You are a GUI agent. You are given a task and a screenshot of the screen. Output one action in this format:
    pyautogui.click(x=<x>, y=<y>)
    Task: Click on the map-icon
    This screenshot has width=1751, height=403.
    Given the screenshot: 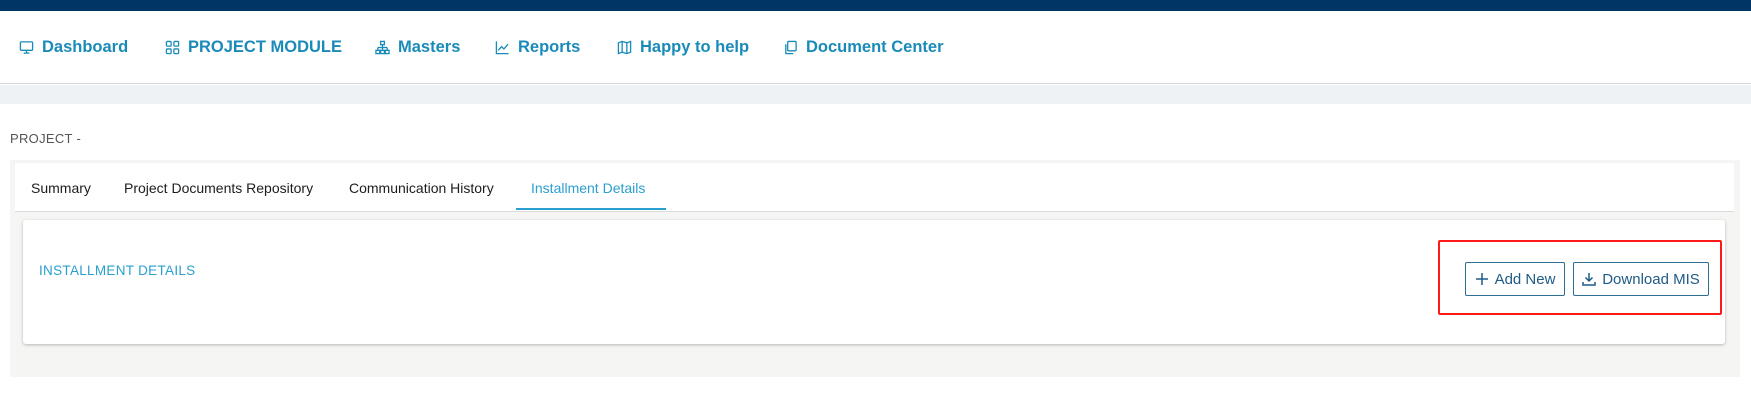 What is the action you would take?
    pyautogui.click(x=624, y=48)
    